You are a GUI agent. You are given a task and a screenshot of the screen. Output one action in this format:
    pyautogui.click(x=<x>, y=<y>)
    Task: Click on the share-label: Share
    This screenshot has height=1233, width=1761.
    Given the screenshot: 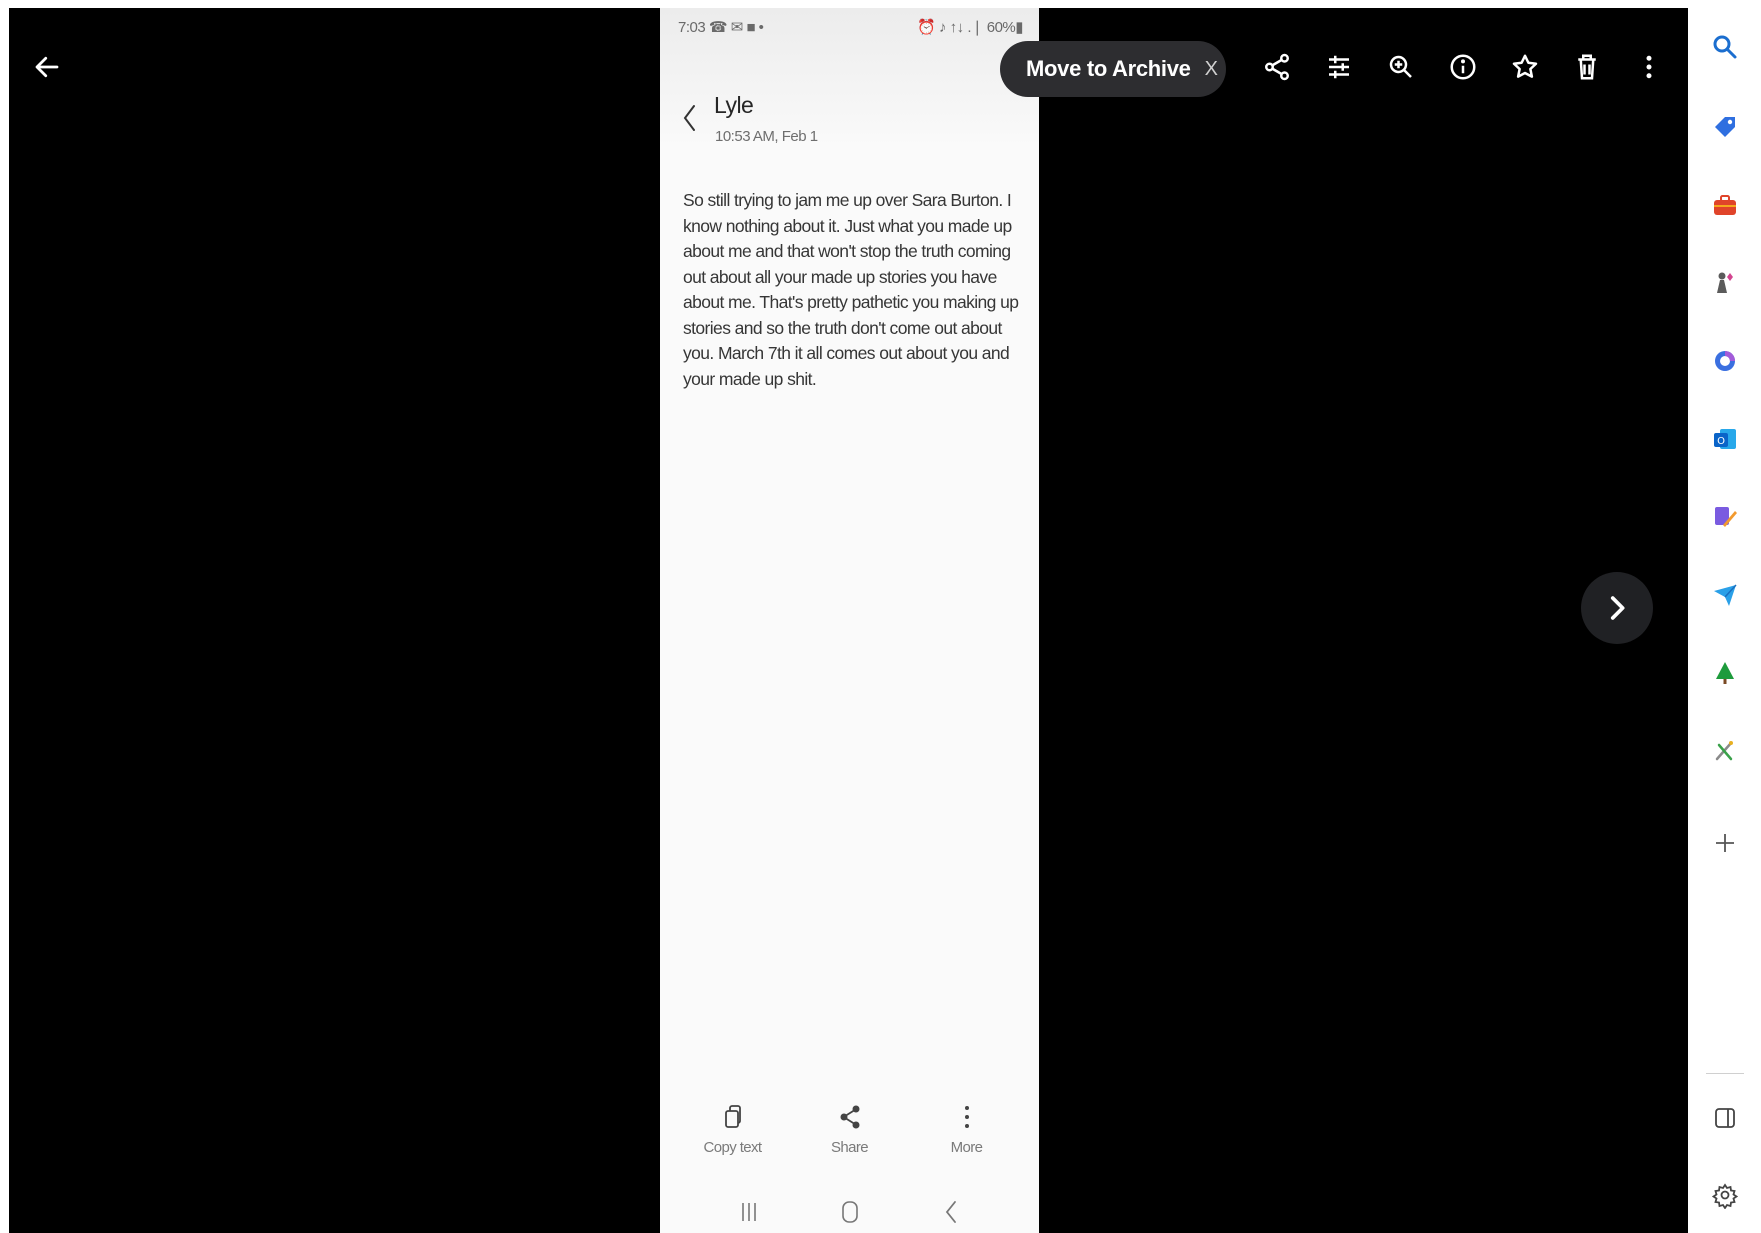 What is the action you would take?
    pyautogui.click(x=849, y=1147)
    